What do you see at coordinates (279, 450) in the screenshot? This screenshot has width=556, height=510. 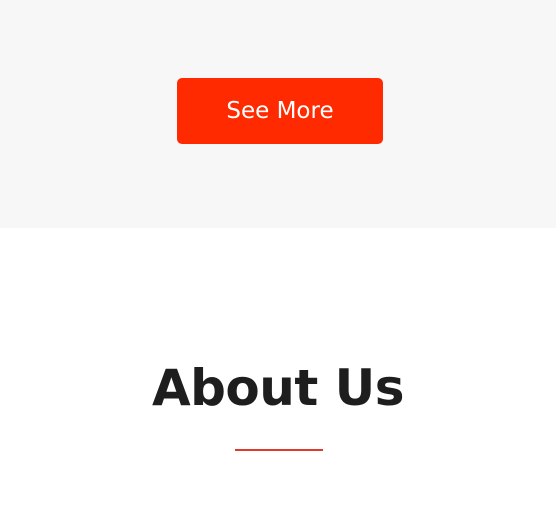 I see `title-underline-divider` at bounding box center [279, 450].